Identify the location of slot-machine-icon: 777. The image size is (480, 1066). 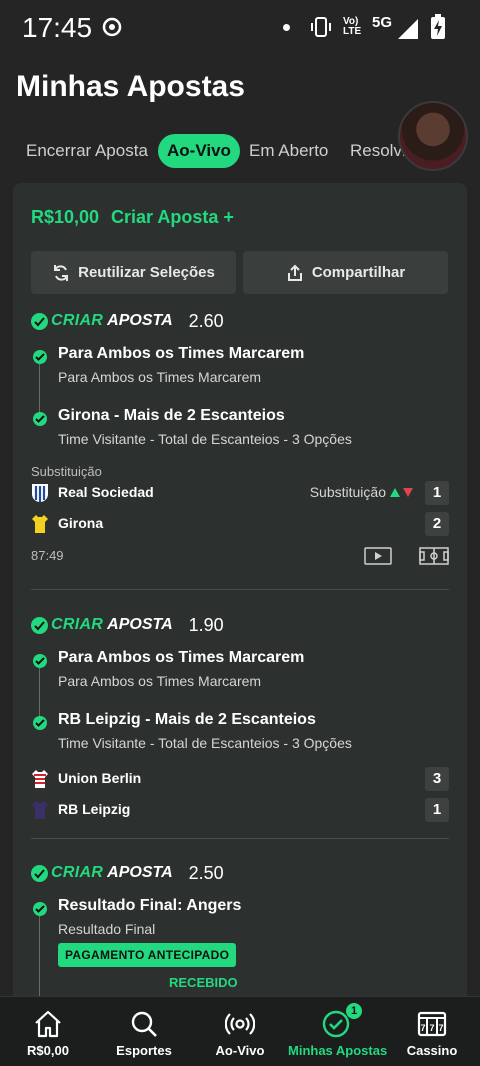
(432, 1024).